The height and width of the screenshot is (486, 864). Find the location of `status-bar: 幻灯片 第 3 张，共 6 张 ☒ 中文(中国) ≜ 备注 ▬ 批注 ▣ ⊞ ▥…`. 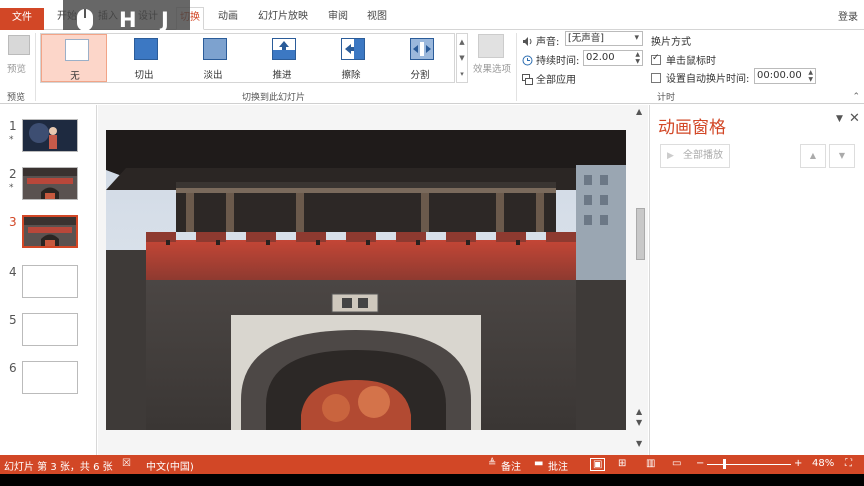

status-bar: 幻灯片 第 3 张，共 6 张 ☒ 中文(中国) ≜ 备注 ▬ 批注 ▣ ⊞ ▥… is located at coordinates (432, 464).